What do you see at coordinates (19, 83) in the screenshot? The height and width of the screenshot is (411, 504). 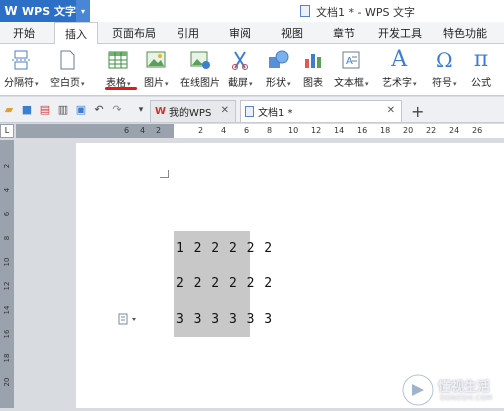 I see `page-break-label: 分隔符` at bounding box center [19, 83].